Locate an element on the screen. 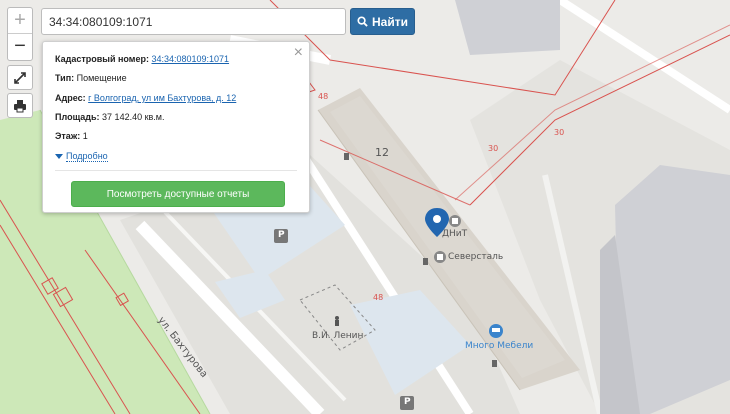 The width and height of the screenshot is (730, 414). area-label: Площадь: is located at coordinates (77, 117).